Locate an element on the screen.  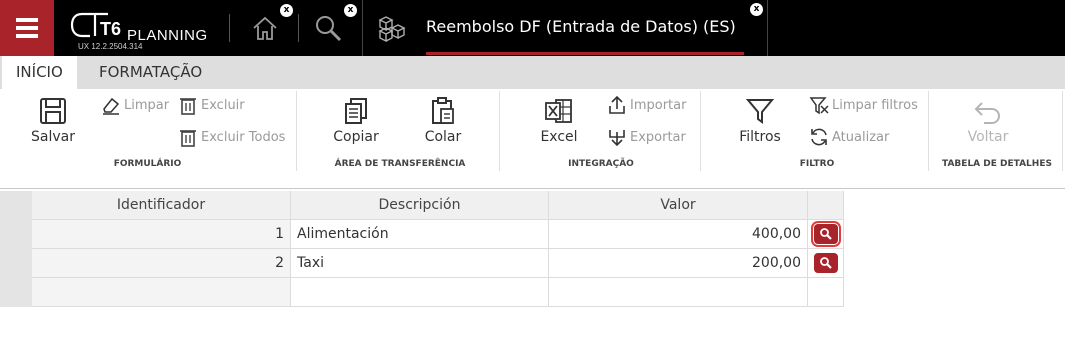
delete-all-button: Excluir Todos is located at coordinates (231, 137).